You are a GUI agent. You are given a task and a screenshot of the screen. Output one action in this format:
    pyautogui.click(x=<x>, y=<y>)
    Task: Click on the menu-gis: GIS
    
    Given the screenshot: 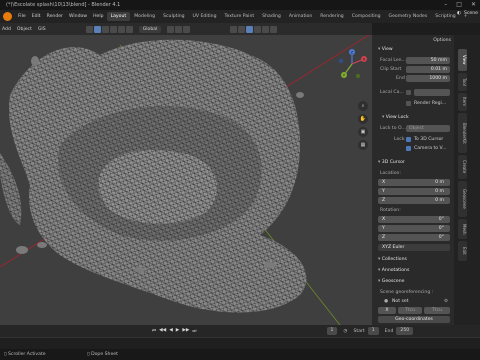 What is the action you would take?
    pyautogui.click(x=42, y=29)
    